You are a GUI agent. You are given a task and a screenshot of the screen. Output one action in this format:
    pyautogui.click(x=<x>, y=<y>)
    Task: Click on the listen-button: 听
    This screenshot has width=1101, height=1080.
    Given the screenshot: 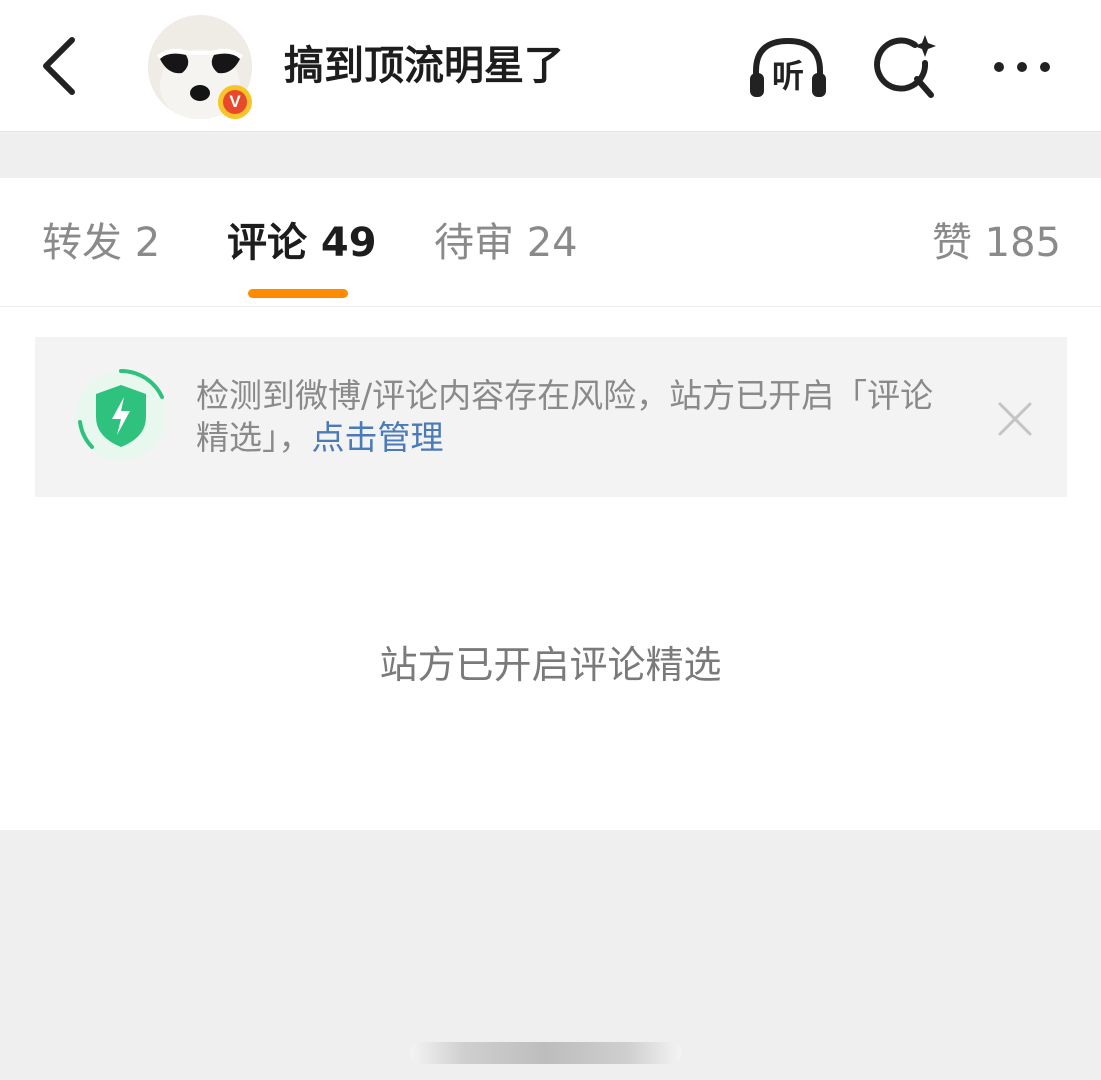 What is the action you would take?
    pyautogui.click(x=788, y=67)
    